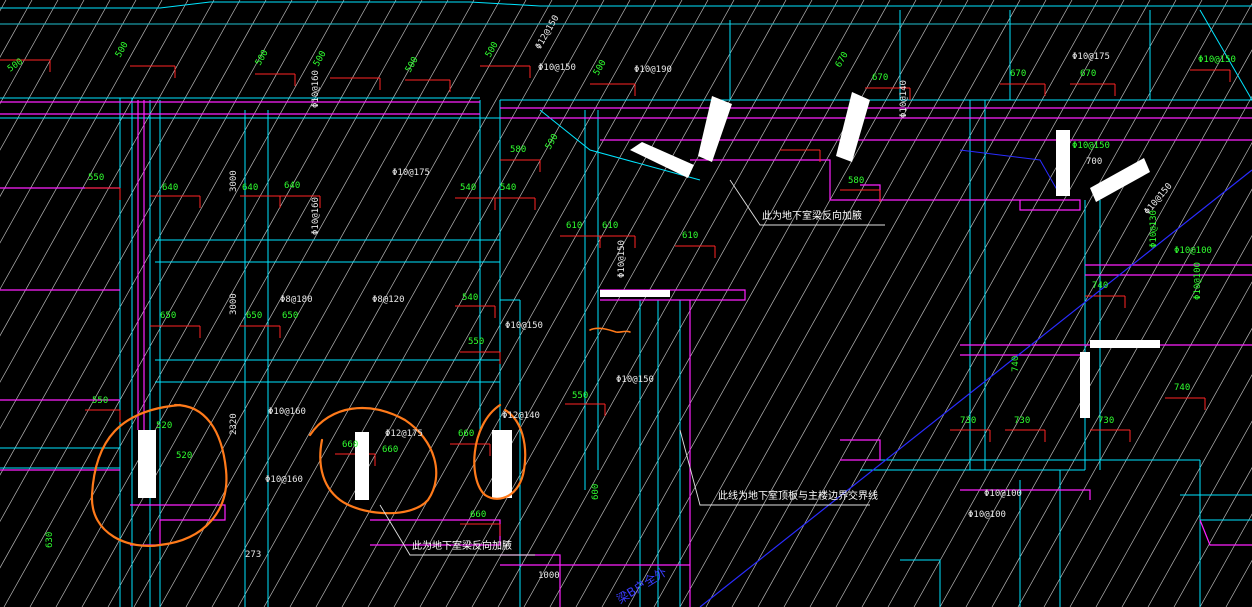 This screenshot has height=607, width=1252. Describe the element at coordinates (404, 434) in the screenshot. I see `rebar-label: Φ12@175` at that location.